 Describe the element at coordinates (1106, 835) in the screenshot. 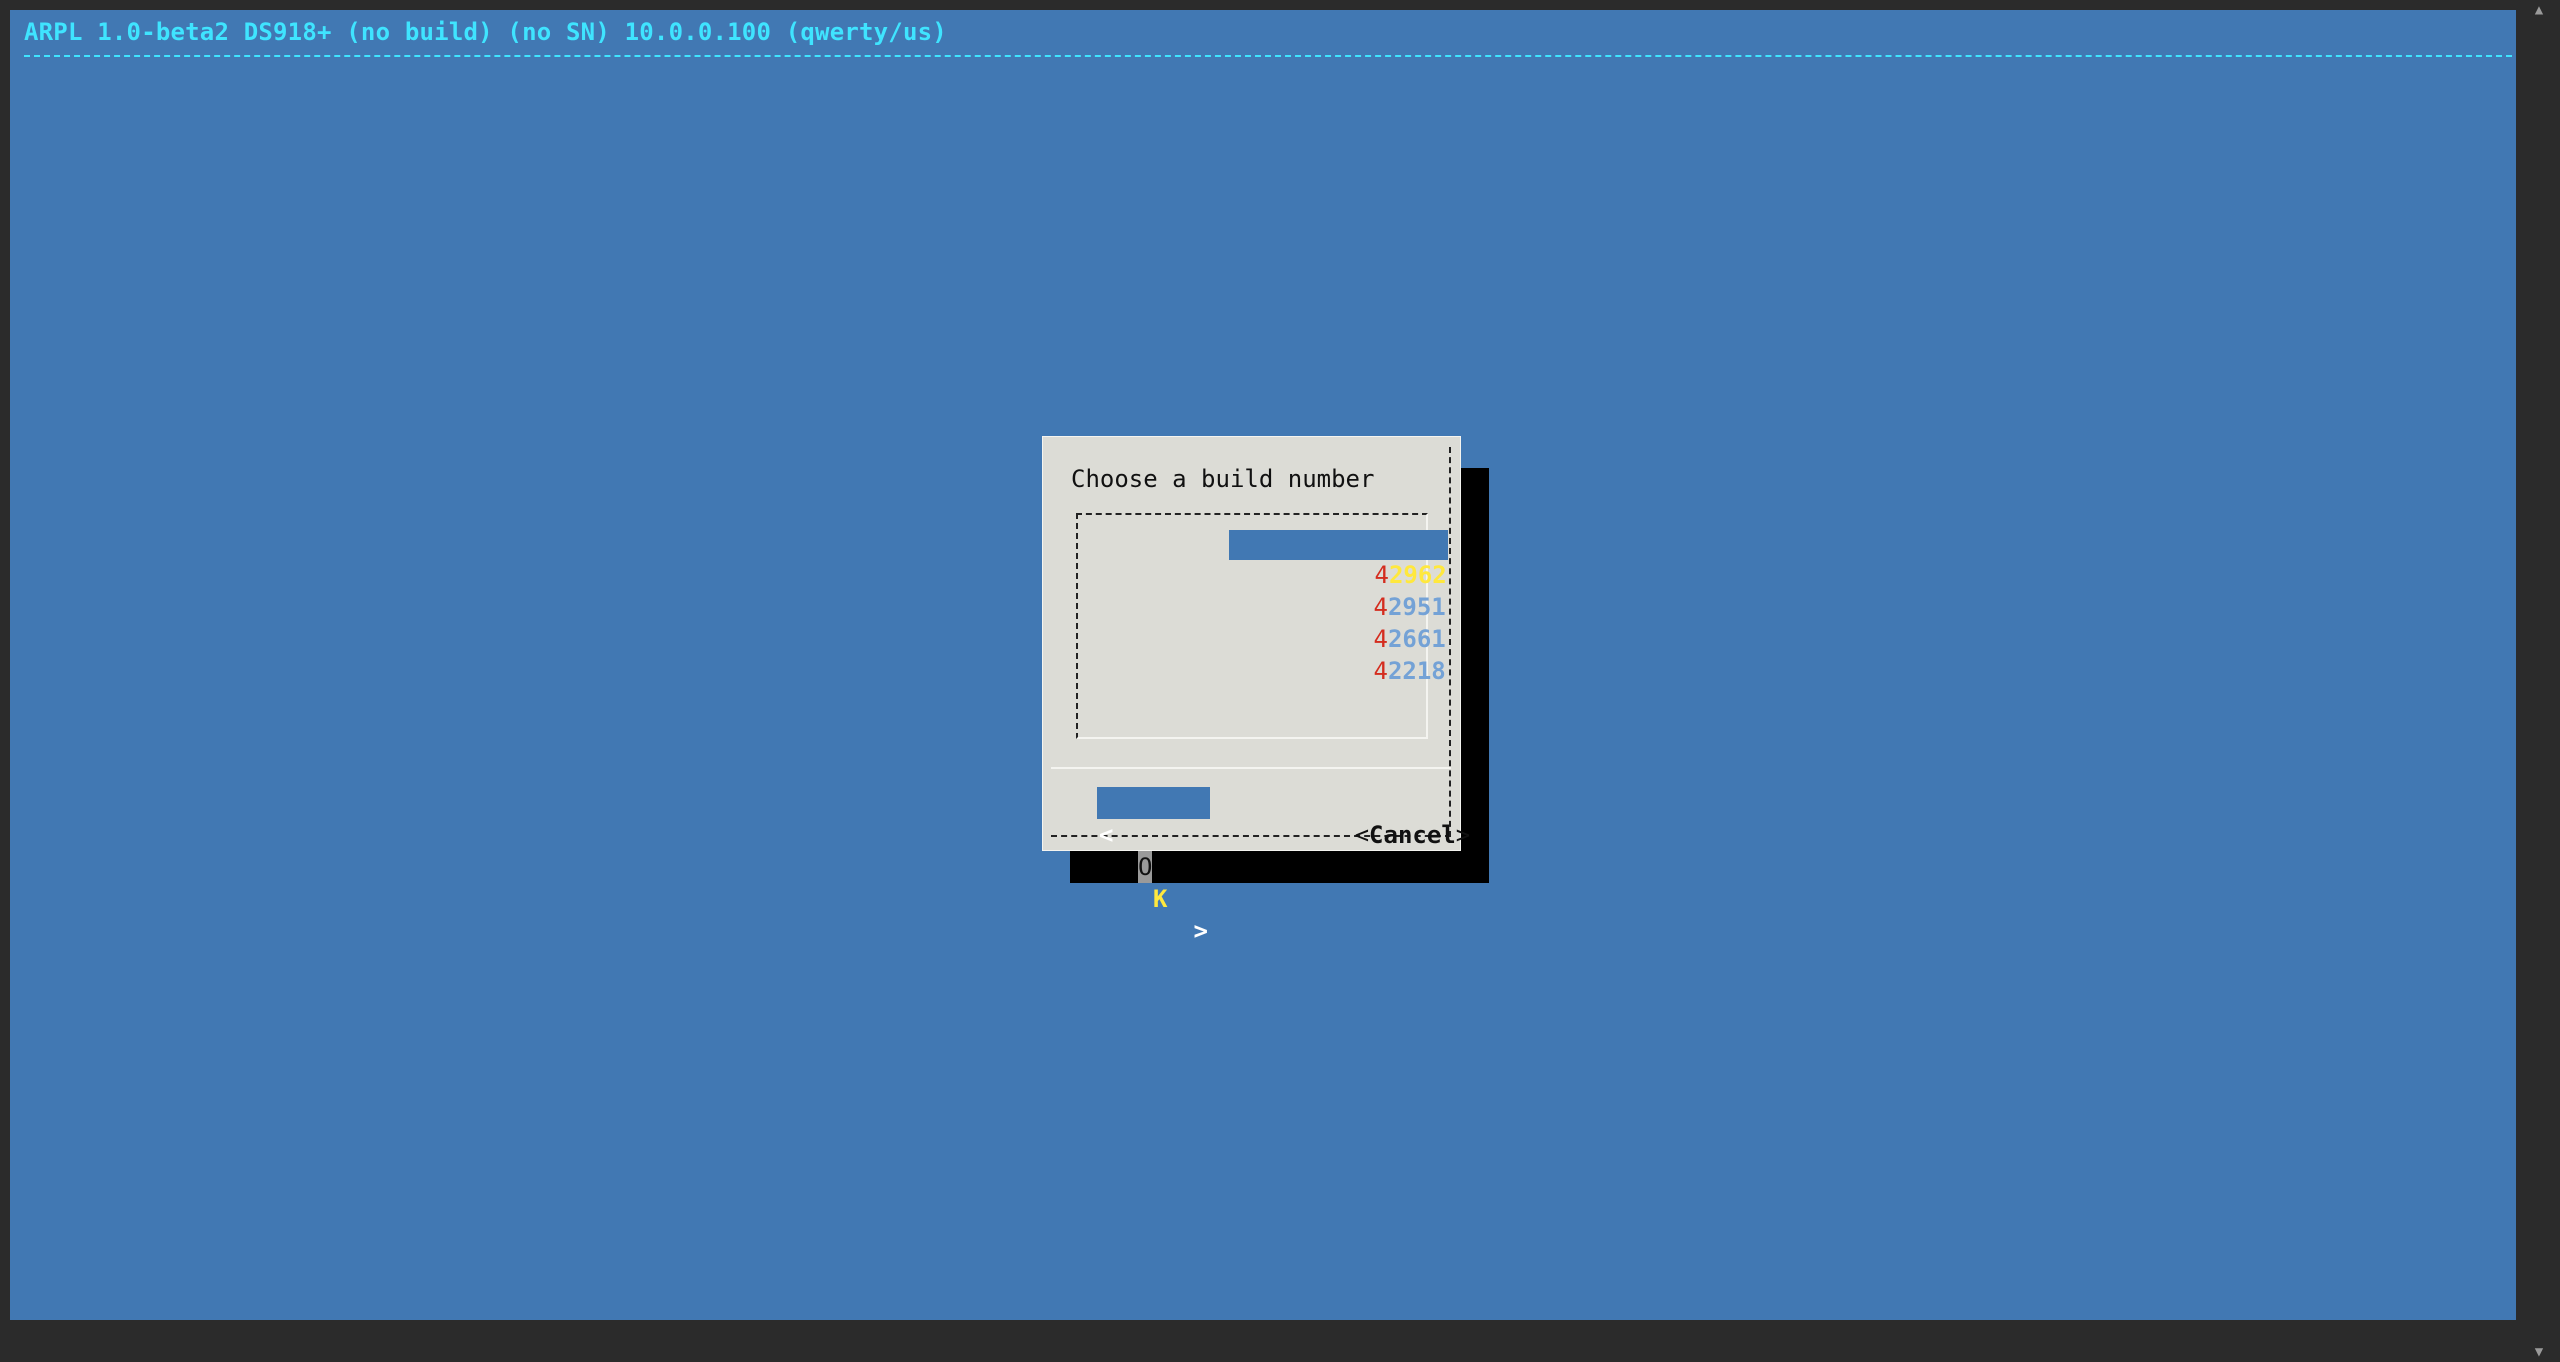

I see `ok-left-bracket: <` at that location.